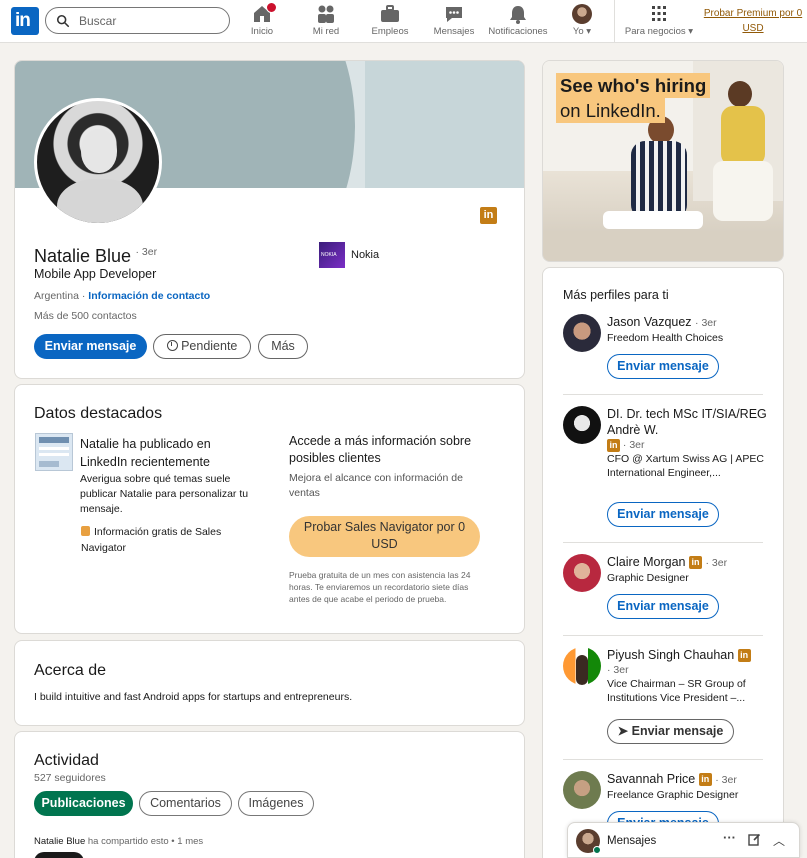  Describe the element at coordinates (83, 803) in the screenshot. I see `tab-posts: Publicaciones` at that location.